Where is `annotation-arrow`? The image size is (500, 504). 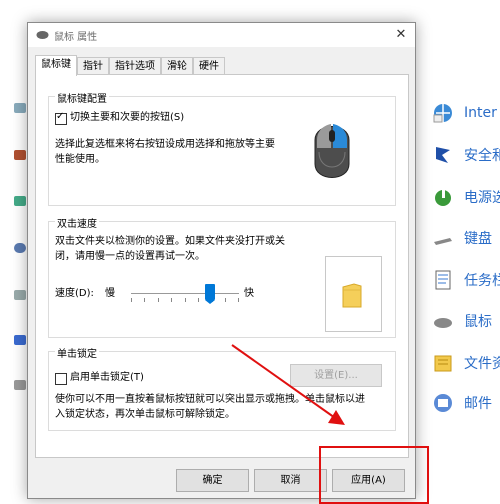
annotation-arrow is located at coordinates (285, 382).